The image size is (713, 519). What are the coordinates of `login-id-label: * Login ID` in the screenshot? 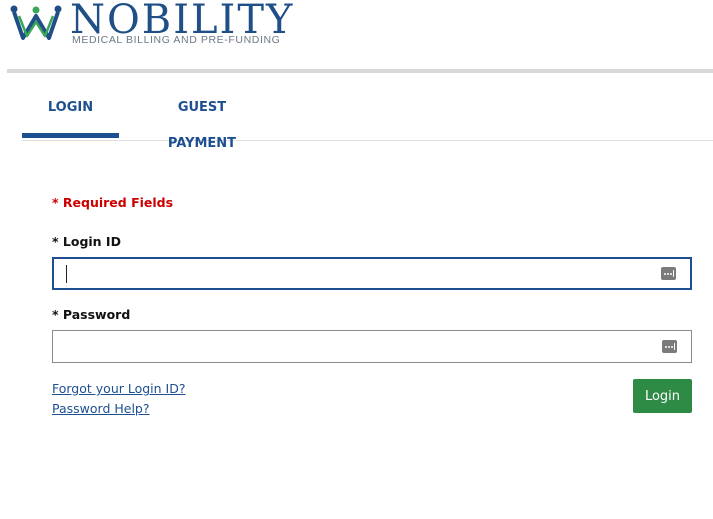 It's located at (86, 241).